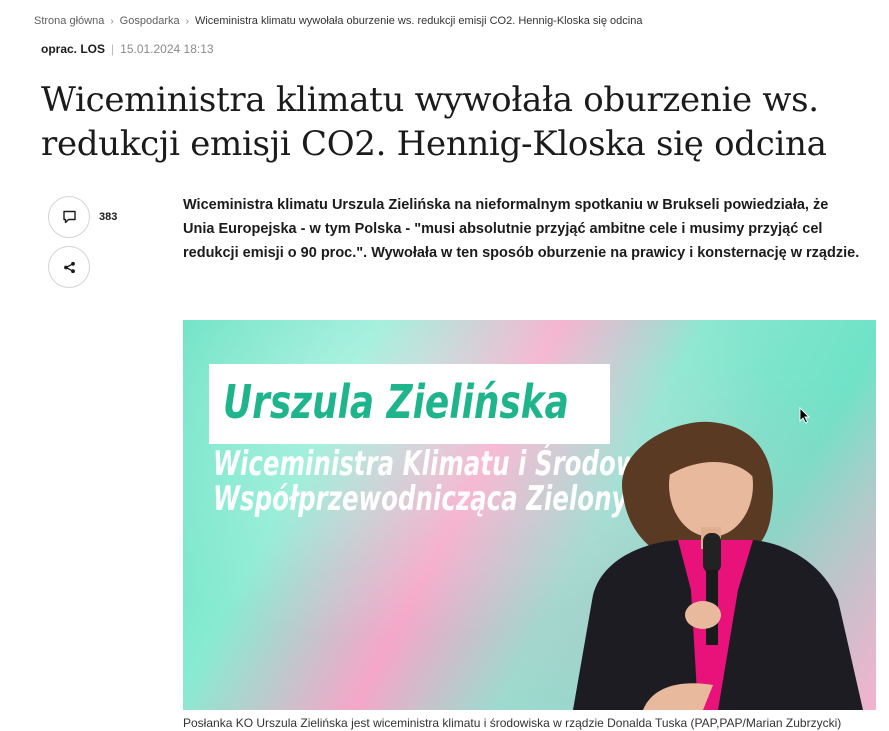 The height and width of the screenshot is (731, 889). Describe the element at coordinates (69, 21) in the screenshot. I see `breadcrumb-home-link: Strona główna` at that location.